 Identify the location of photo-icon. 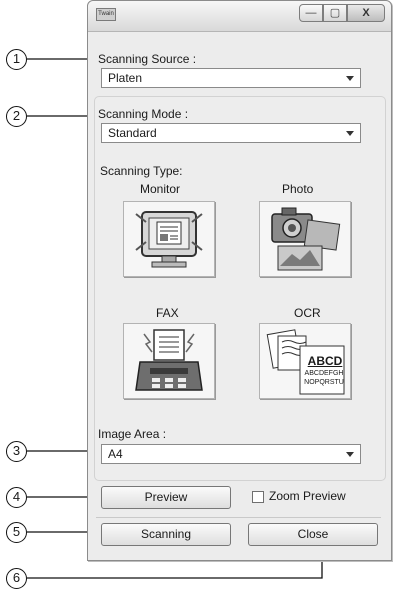
(306, 239).